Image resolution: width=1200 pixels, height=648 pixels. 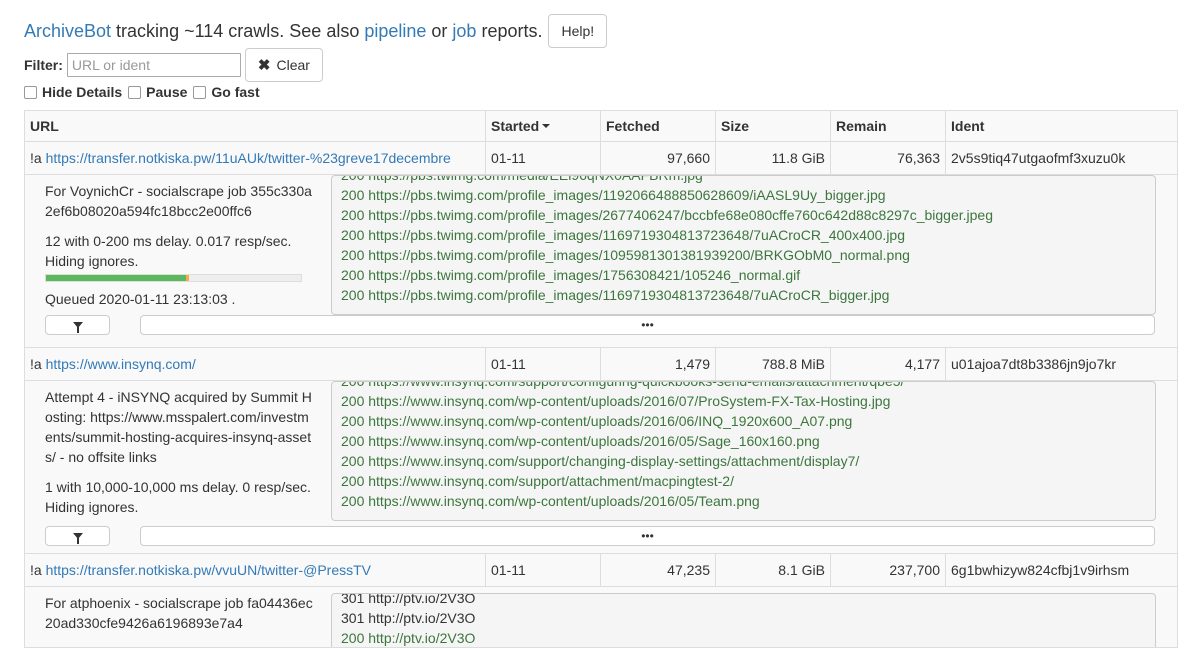 I want to click on job-fetched: 1,479, so click(x=658, y=364).